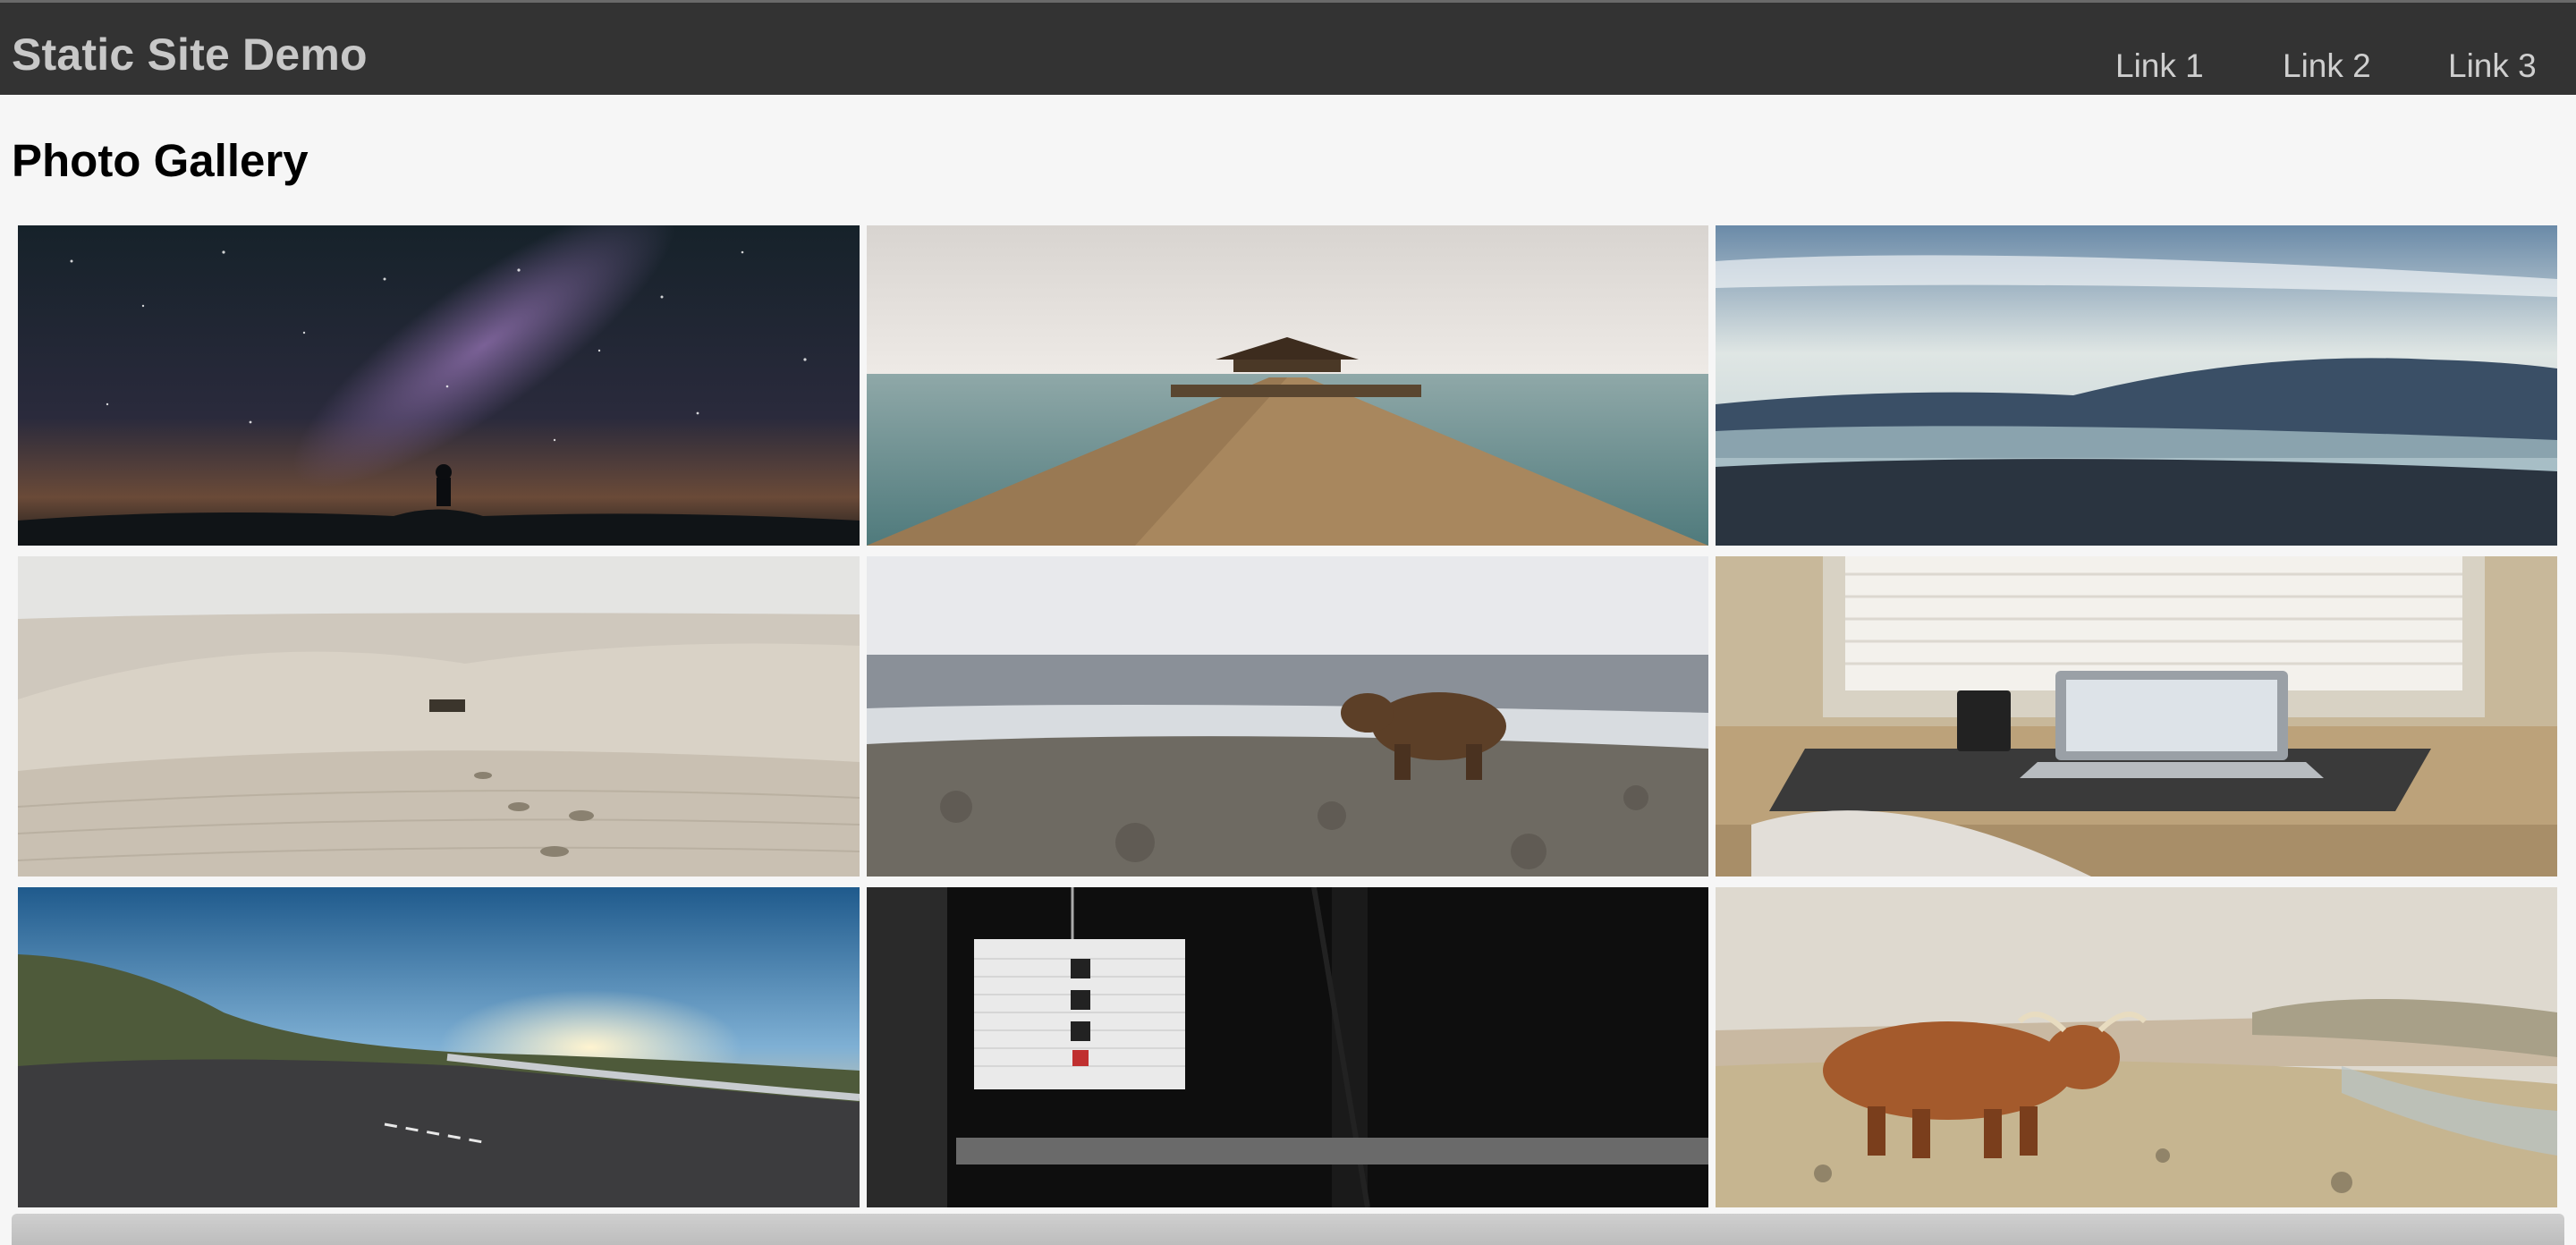 The image size is (2576, 1245). Describe the element at coordinates (2492, 65) in the screenshot. I see `nav-link-3: Link 3` at that location.